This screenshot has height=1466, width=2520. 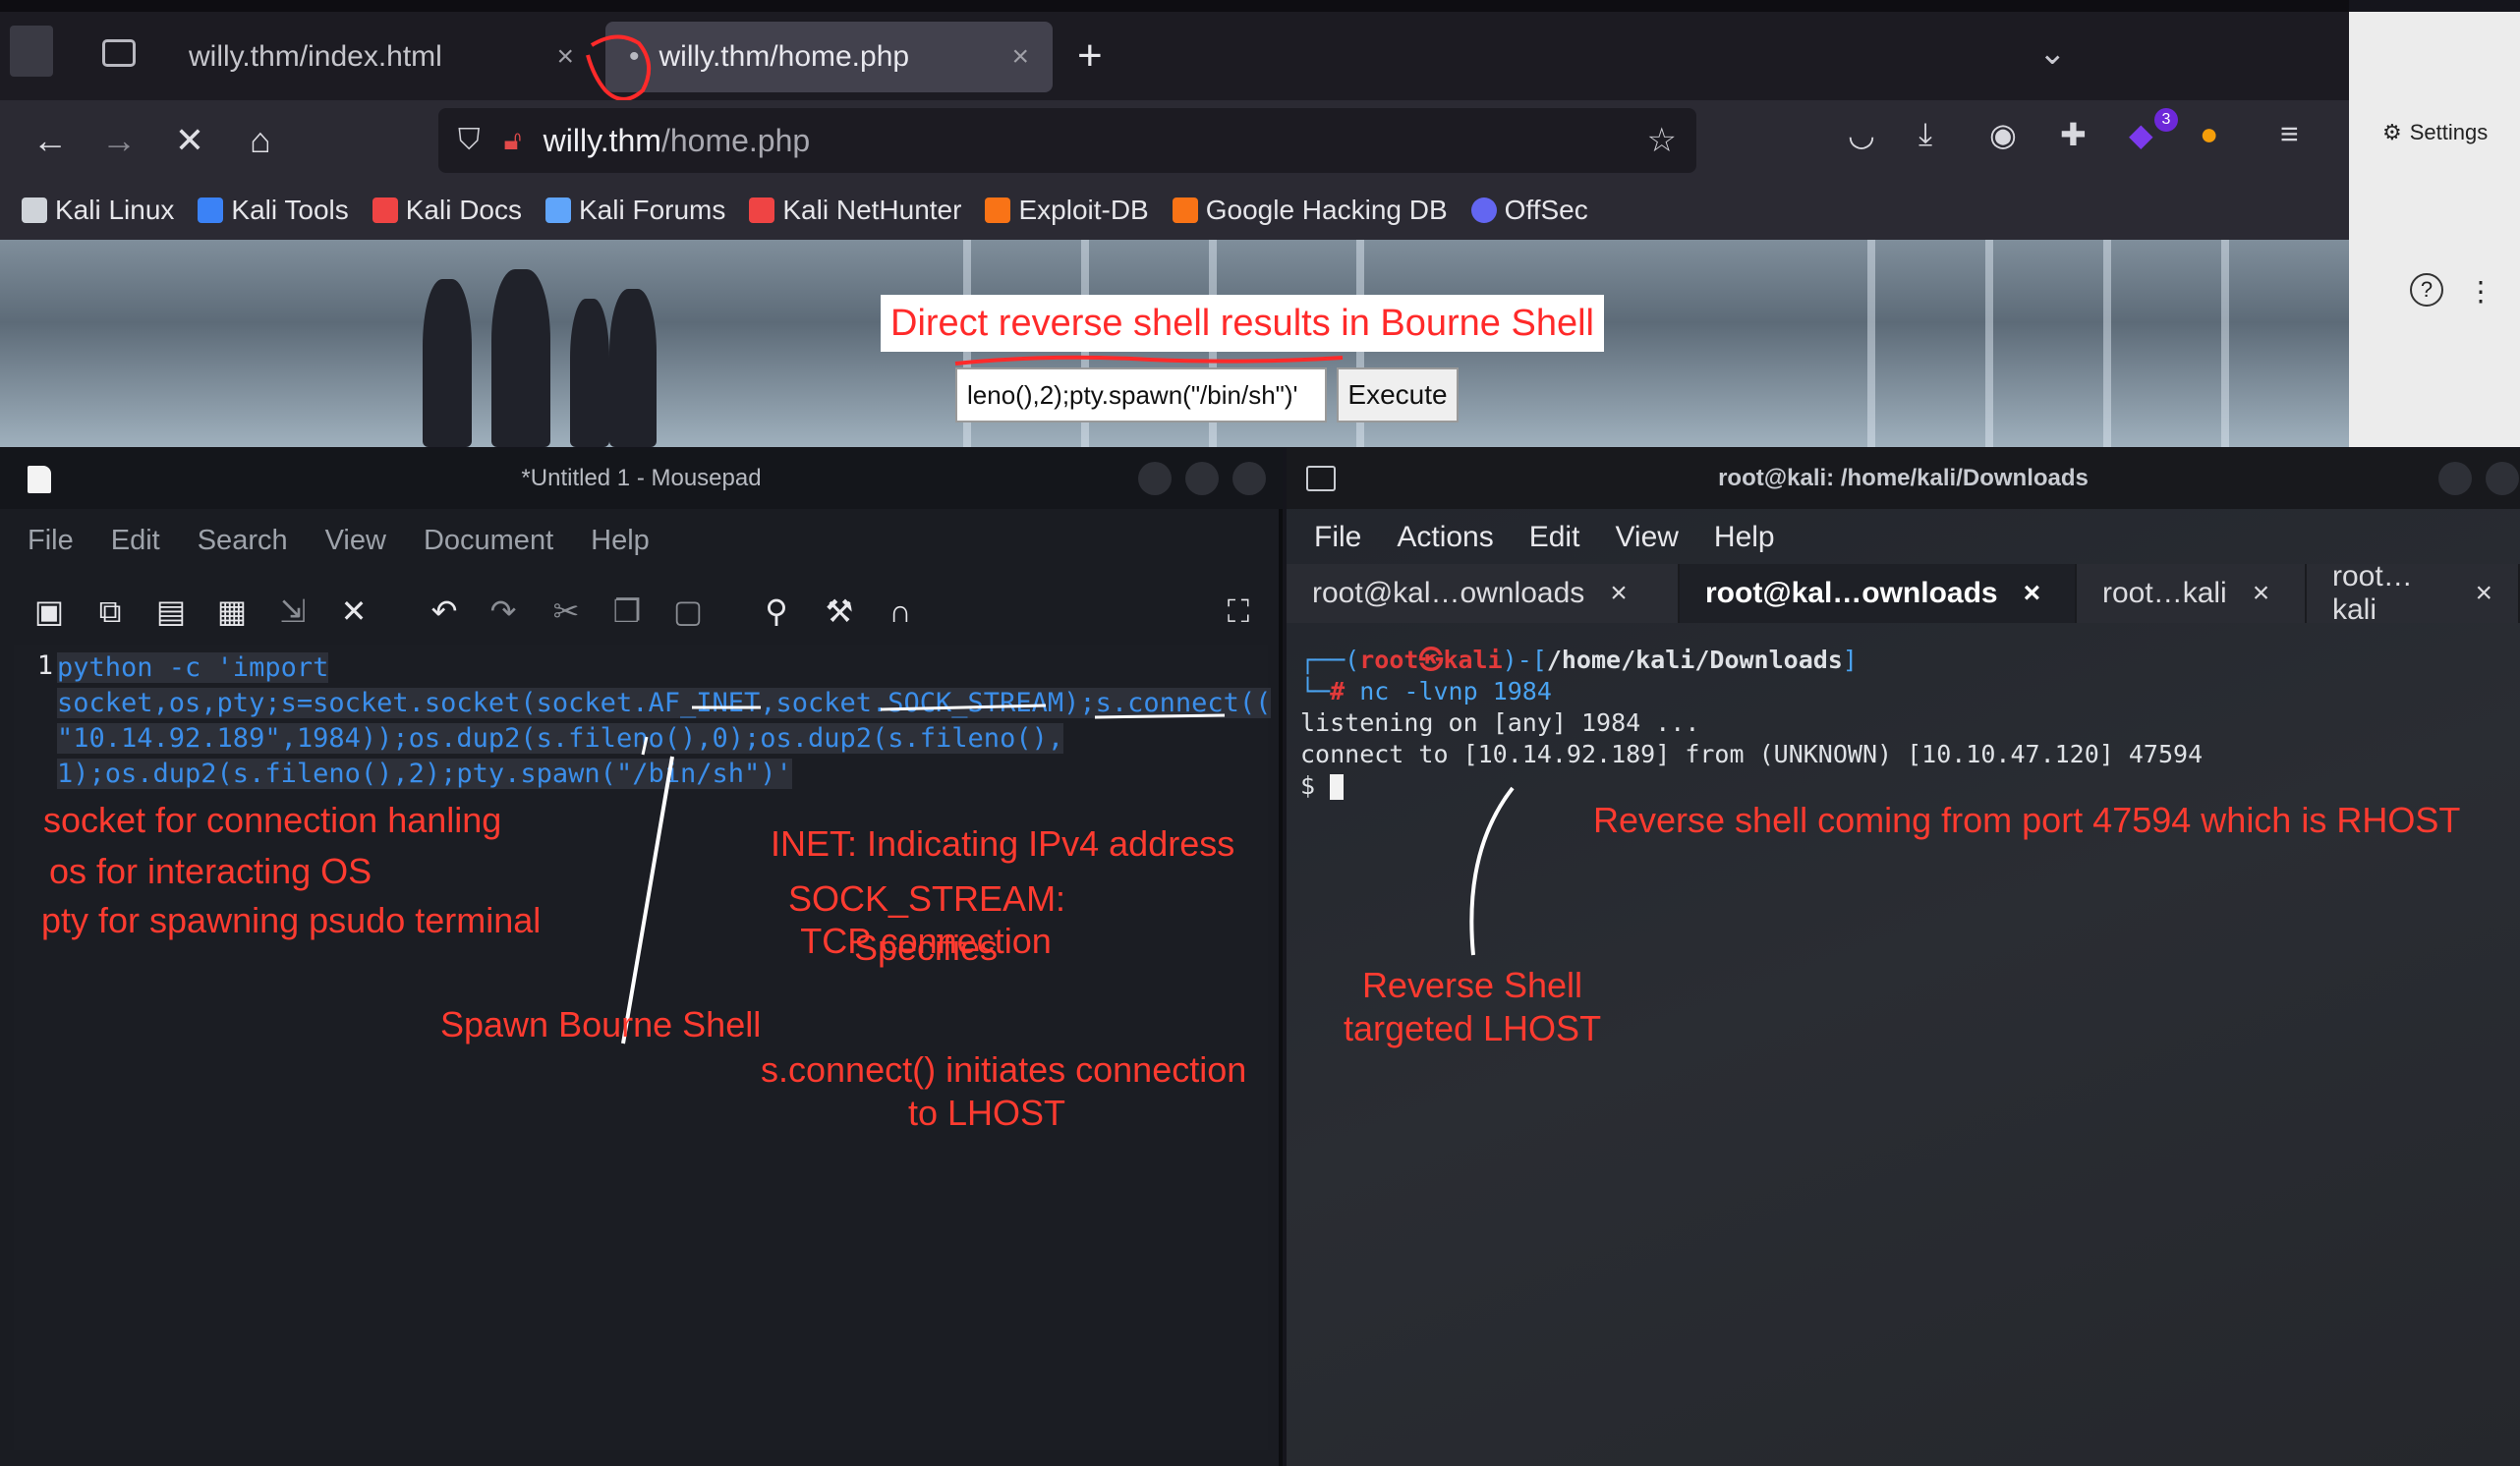 What do you see at coordinates (776, 611) in the screenshot?
I see `search-icon: ⚲` at bounding box center [776, 611].